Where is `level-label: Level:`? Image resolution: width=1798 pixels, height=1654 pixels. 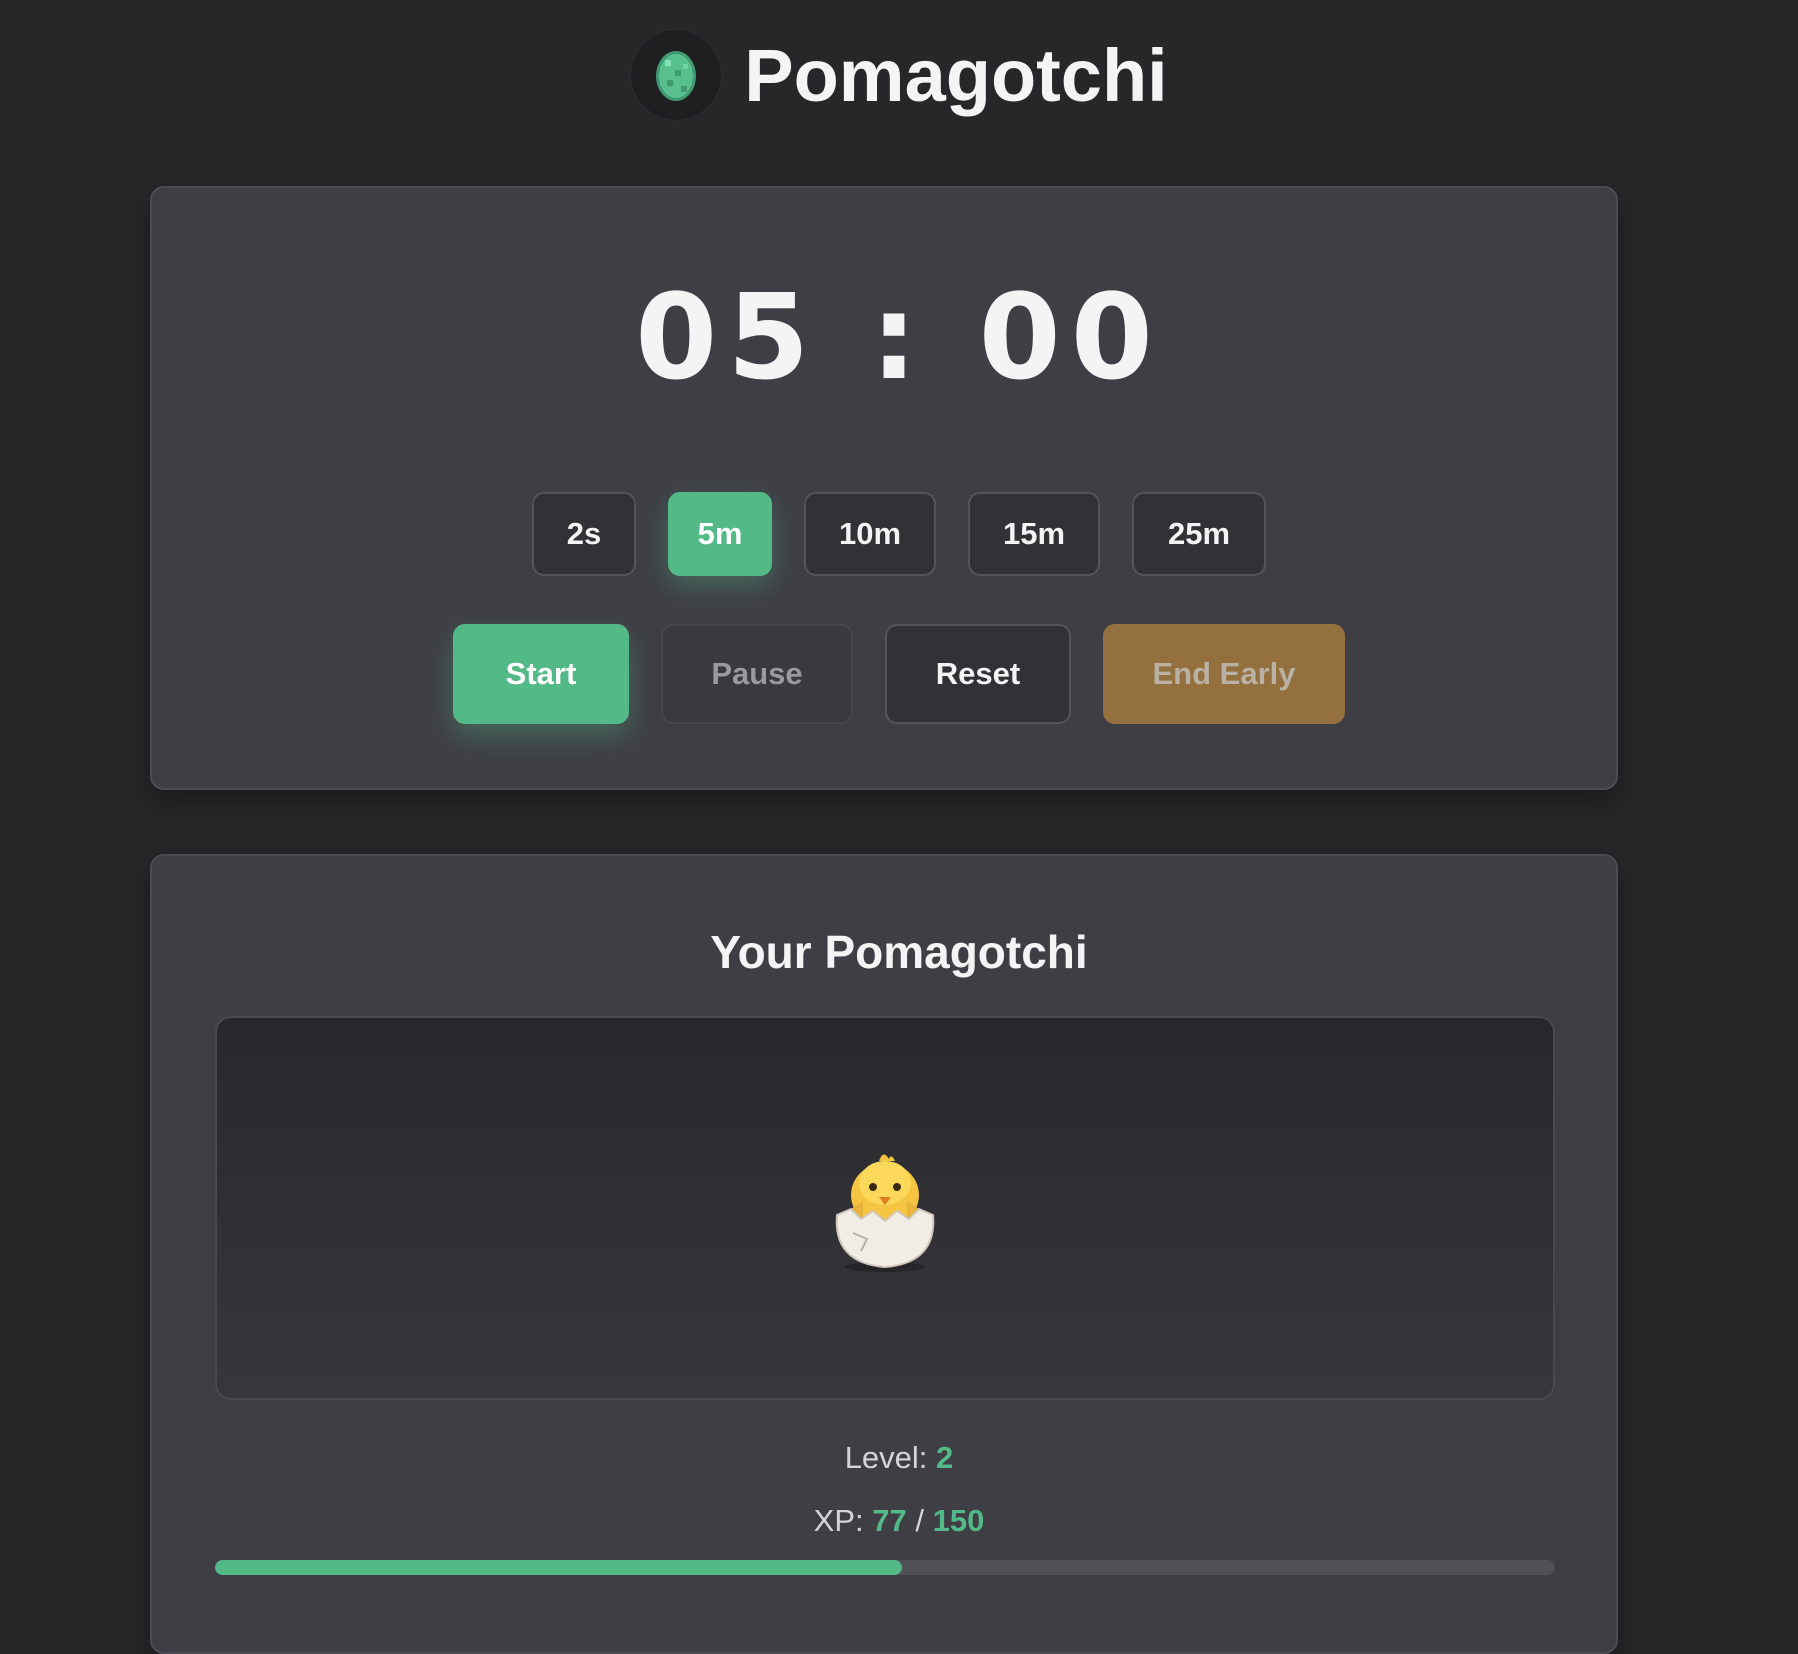
level-label: Level: is located at coordinates (886, 1457).